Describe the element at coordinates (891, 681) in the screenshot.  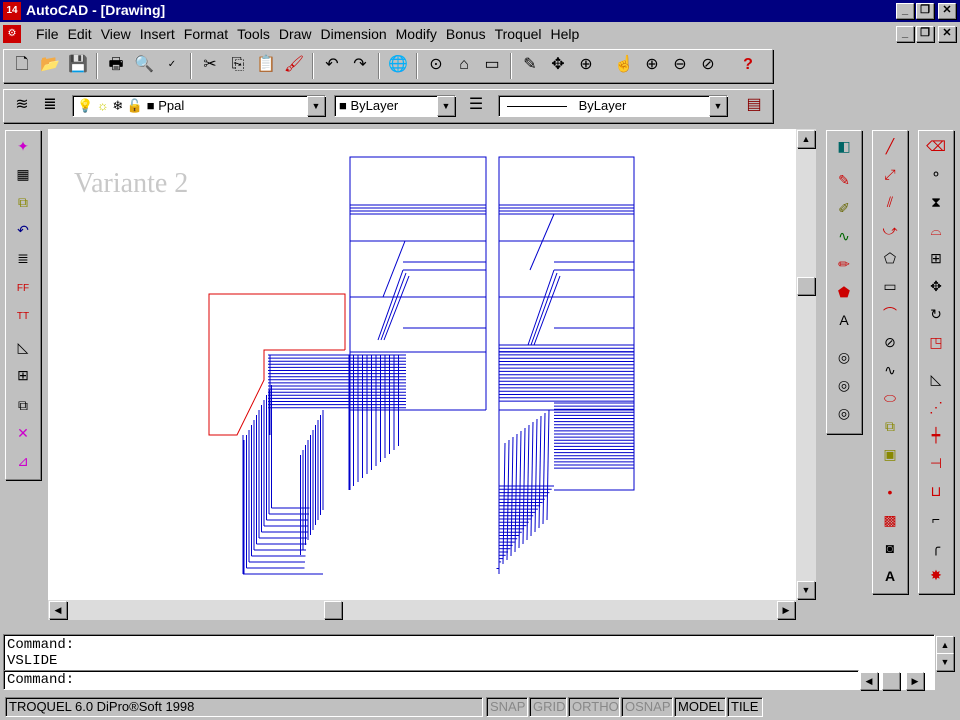
I see `scroll-thumb` at that location.